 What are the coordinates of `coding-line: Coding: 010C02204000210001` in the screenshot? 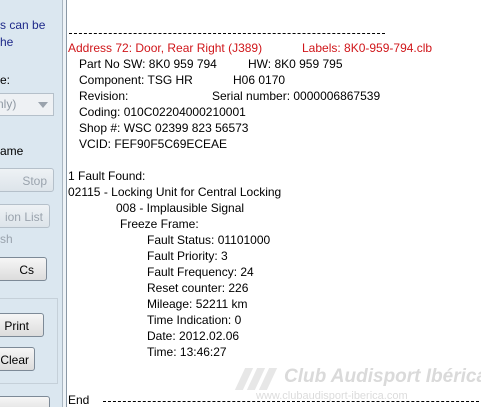 It's located at (162, 112).